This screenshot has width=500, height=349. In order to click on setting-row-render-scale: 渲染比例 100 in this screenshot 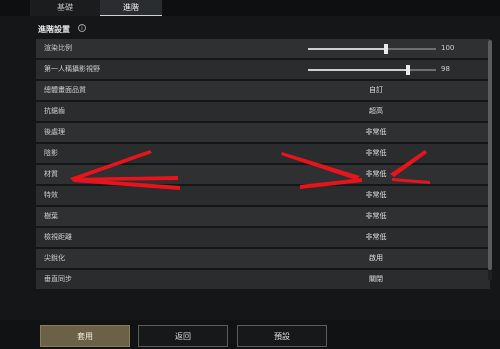, I will do `click(263, 48)`.